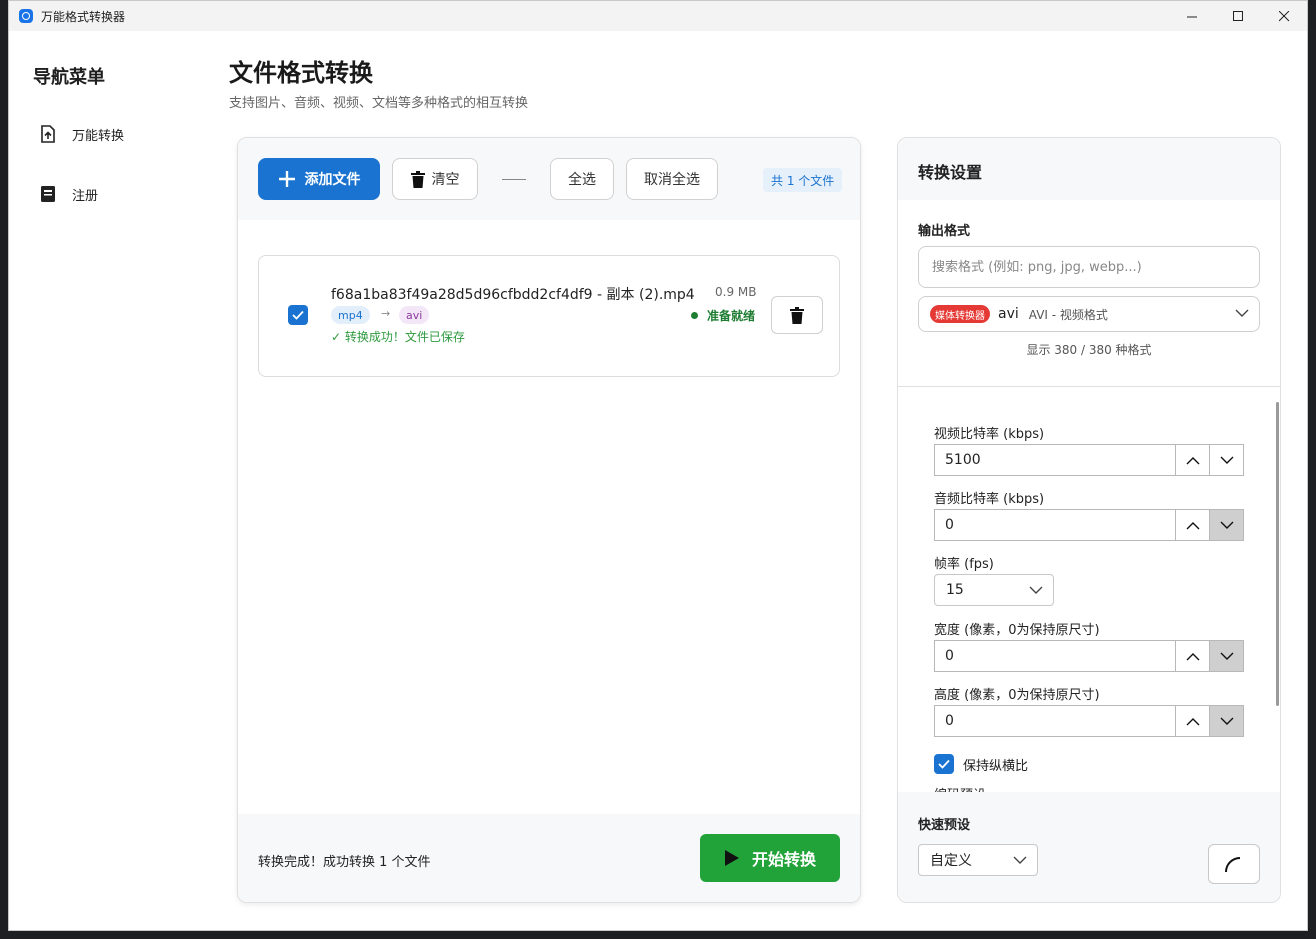  What do you see at coordinates (398, 337) in the screenshot?
I see `conversion-success-message: ✓ 转换成功！文件已保存` at bounding box center [398, 337].